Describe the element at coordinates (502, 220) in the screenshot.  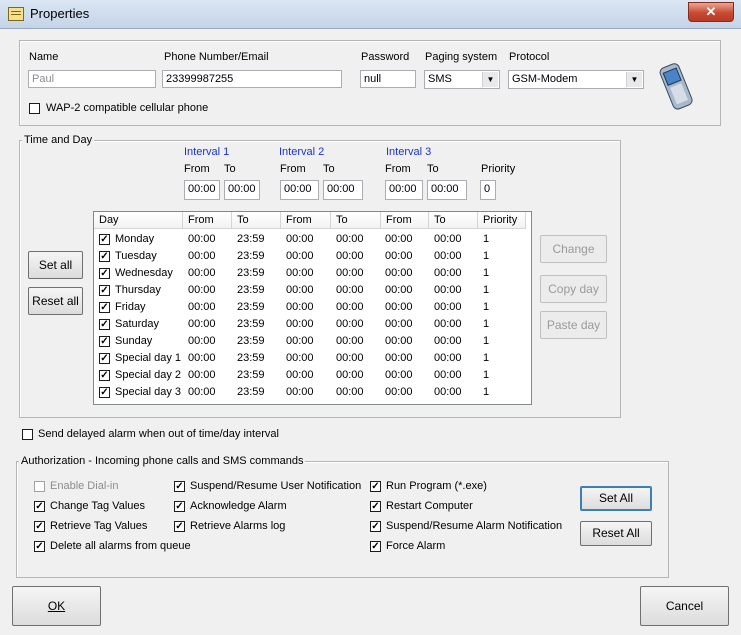
I see `column-header-priority: Priority` at that location.